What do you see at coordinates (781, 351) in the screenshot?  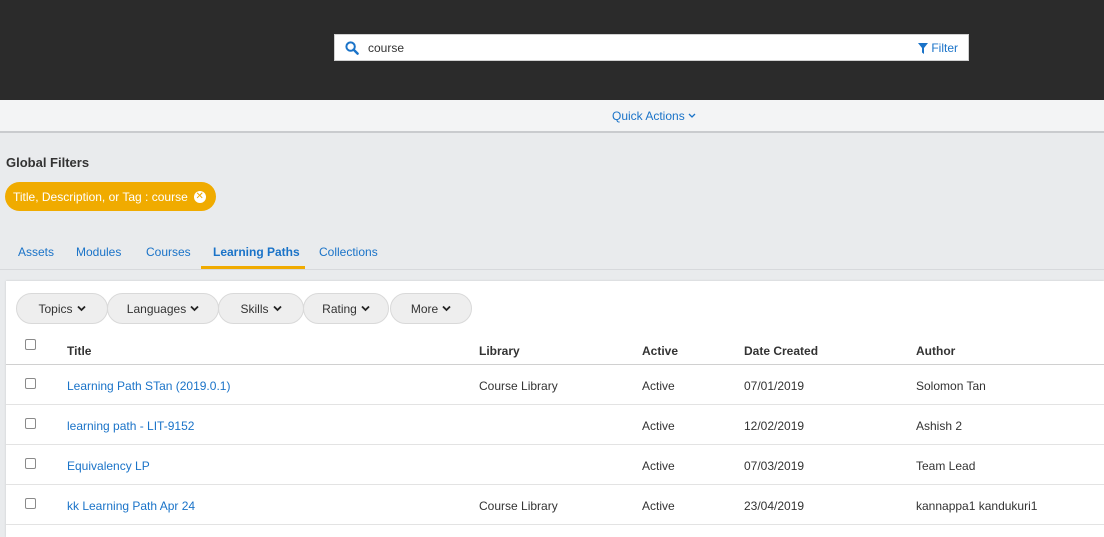 I see `column-header-date-created: Date Created` at bounding box center [781, 351].